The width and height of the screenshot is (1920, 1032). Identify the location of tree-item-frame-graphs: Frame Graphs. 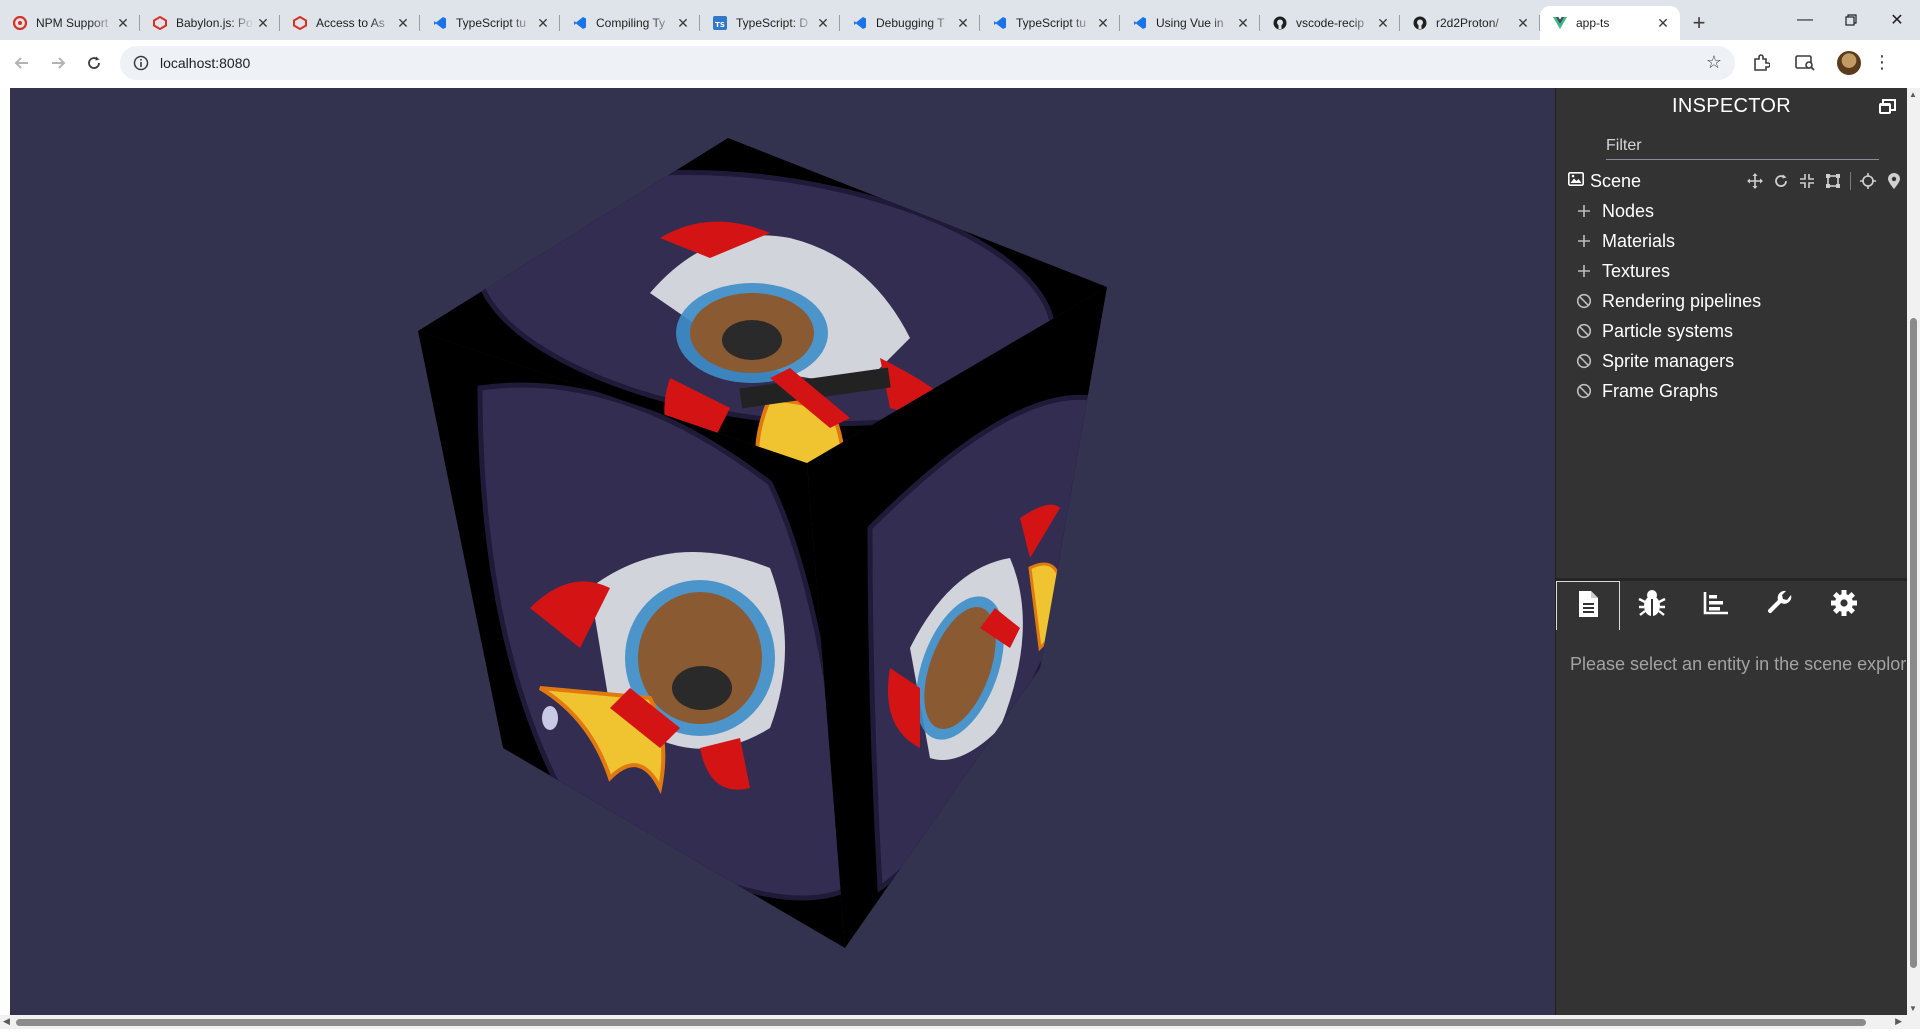
(1731, 391).